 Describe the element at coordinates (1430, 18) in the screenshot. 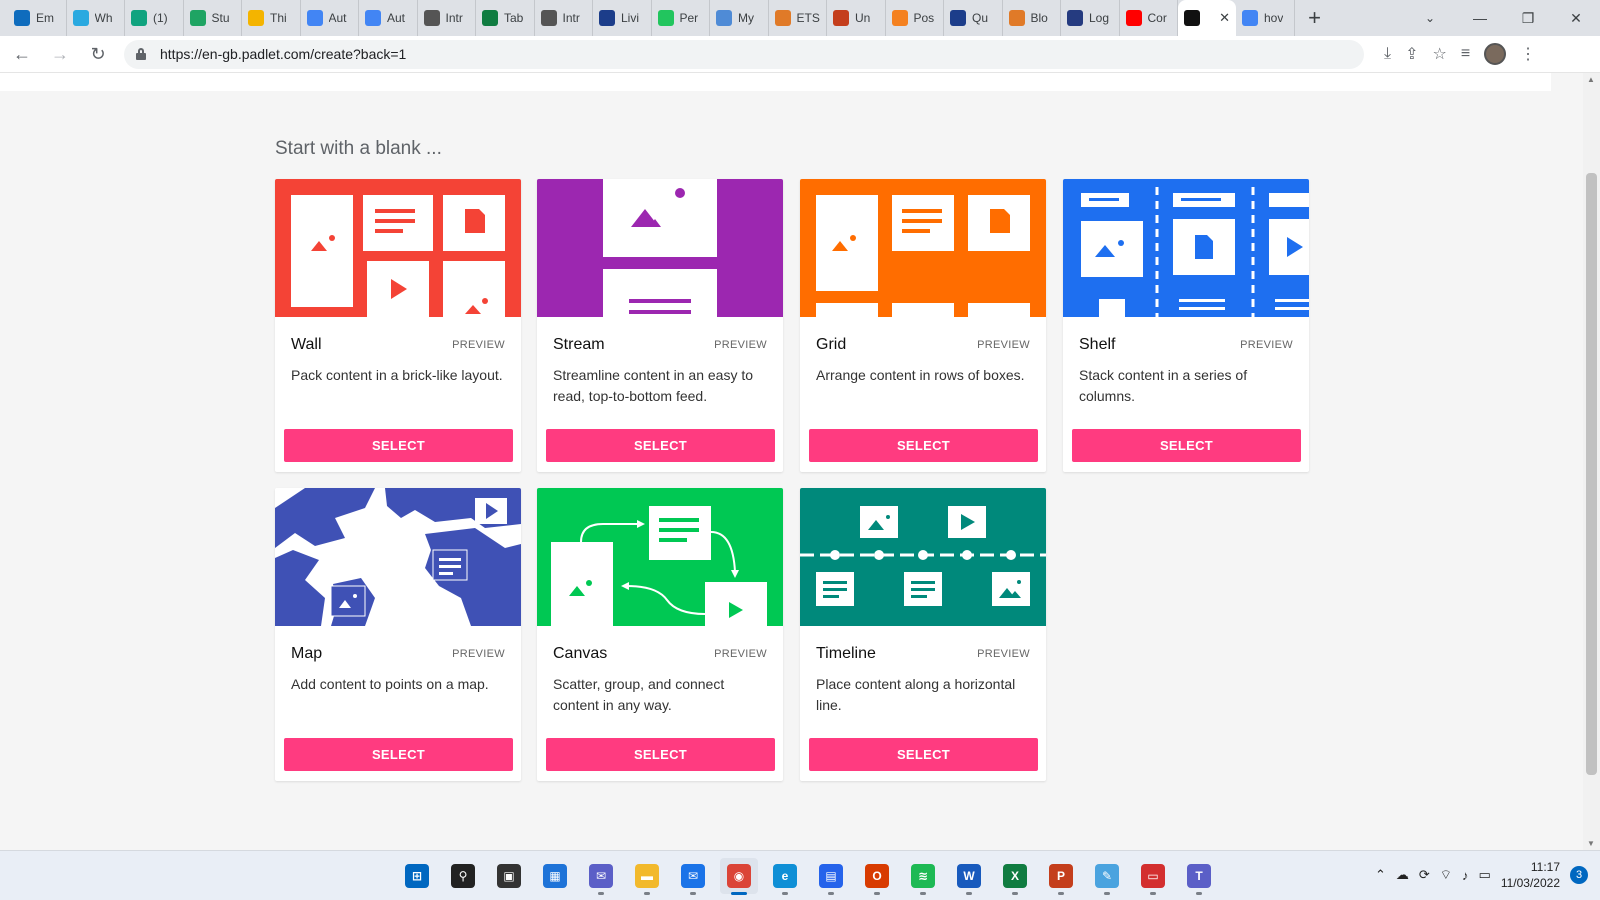

I see `tab-search-button: ⌄` at that location.